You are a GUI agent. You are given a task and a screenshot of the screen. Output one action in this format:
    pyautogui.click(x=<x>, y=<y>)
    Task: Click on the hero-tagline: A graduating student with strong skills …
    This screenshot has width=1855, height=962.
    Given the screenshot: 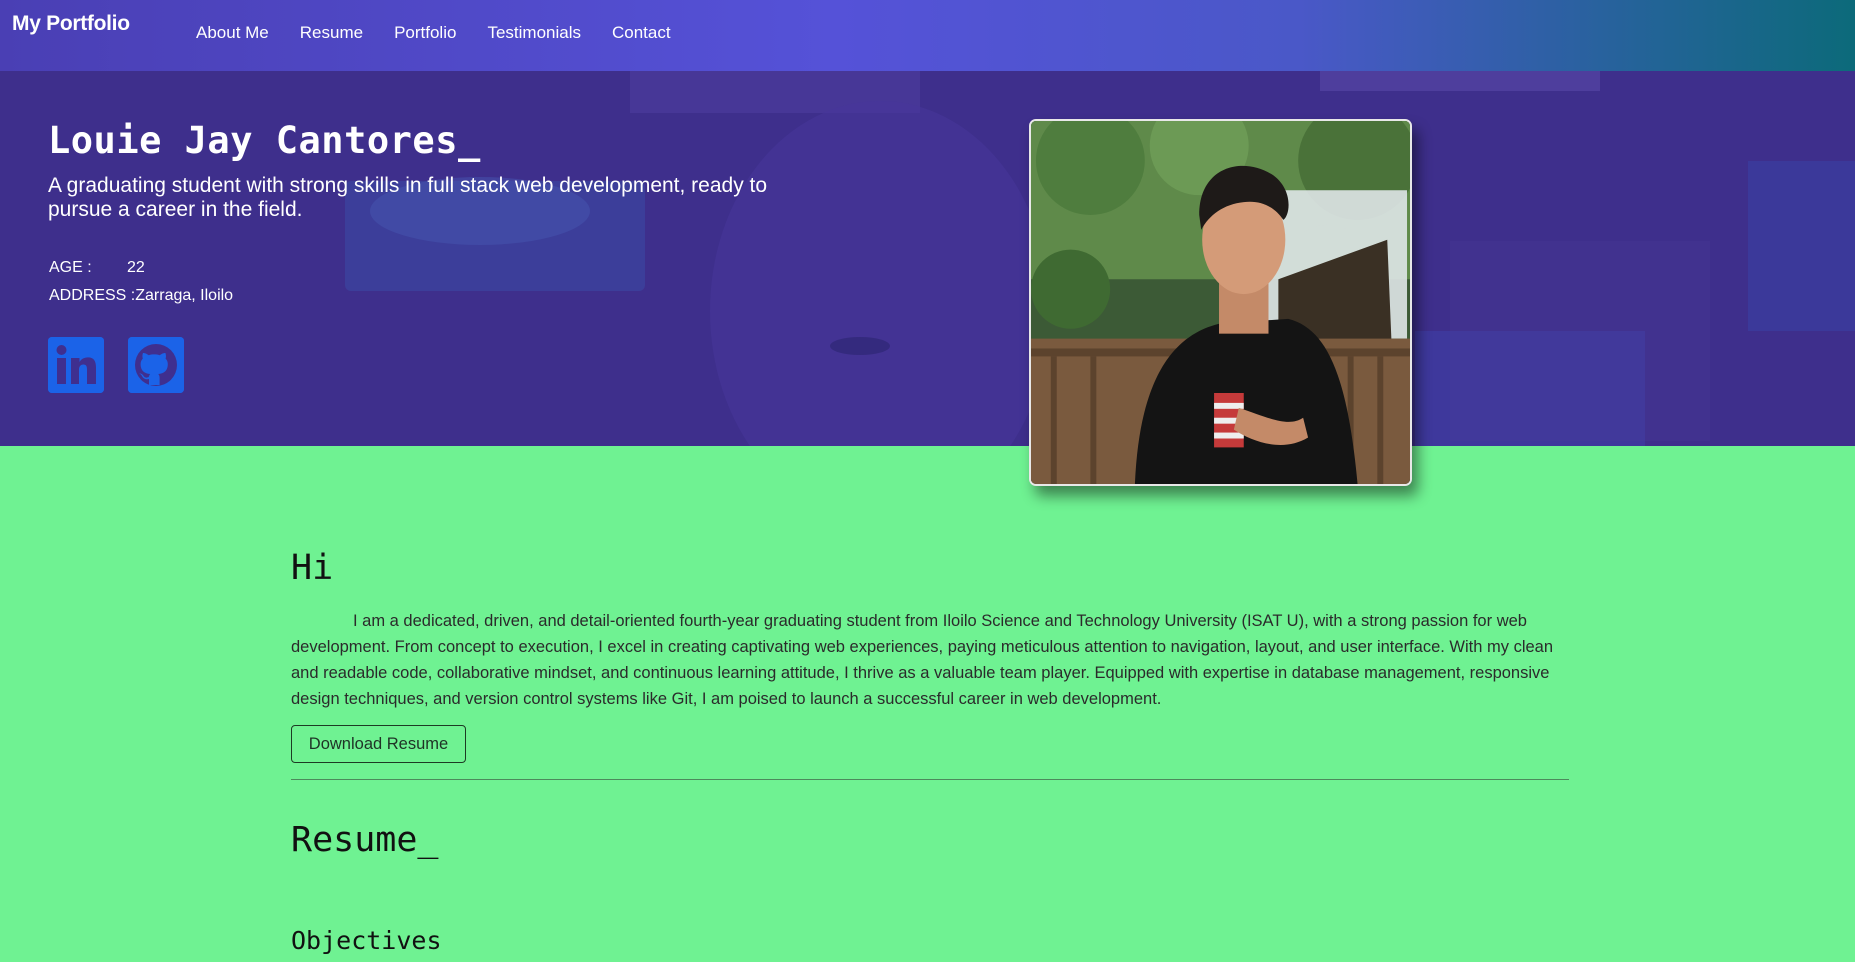 What is the action you would take?
    pyautogui.click(x=408, y=197)
    